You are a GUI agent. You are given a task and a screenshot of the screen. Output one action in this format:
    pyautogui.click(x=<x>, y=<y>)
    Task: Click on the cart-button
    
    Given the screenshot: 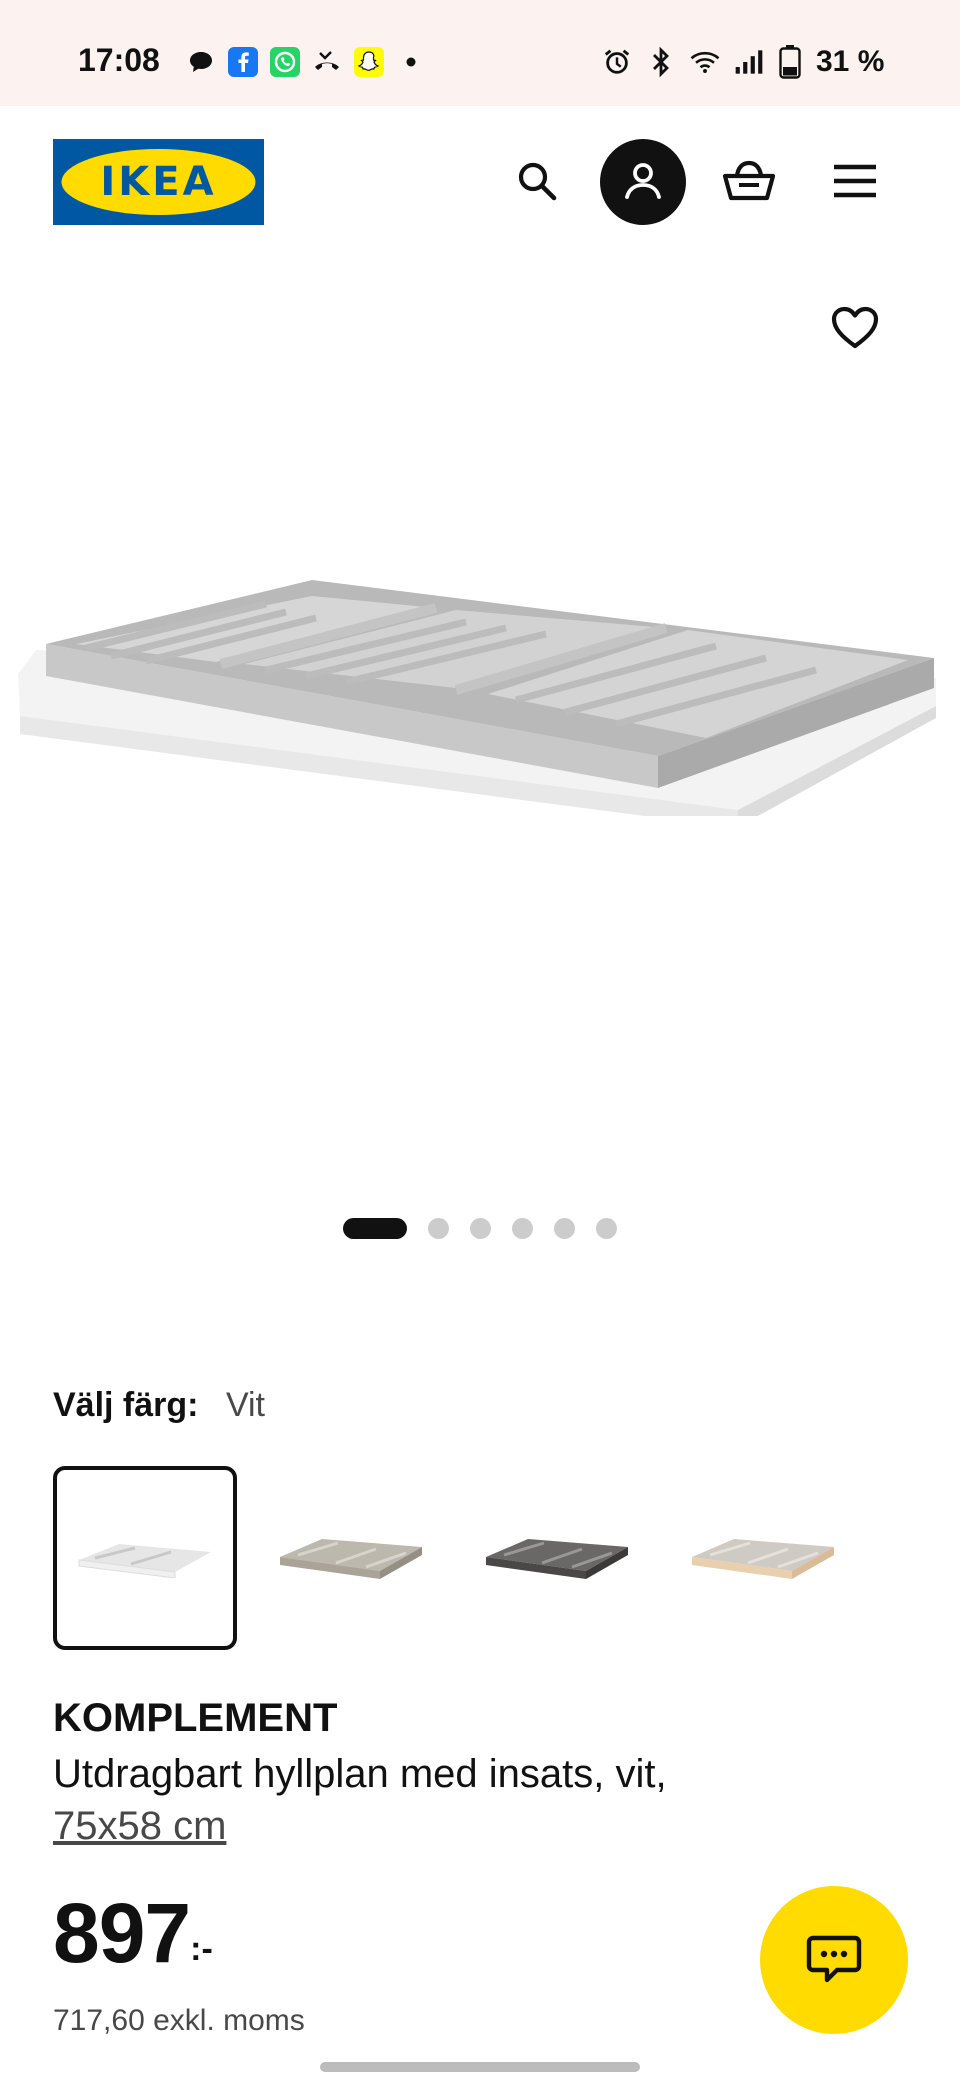 What is the action you would take?
    pyautogui.click(x=749, y=182)
    